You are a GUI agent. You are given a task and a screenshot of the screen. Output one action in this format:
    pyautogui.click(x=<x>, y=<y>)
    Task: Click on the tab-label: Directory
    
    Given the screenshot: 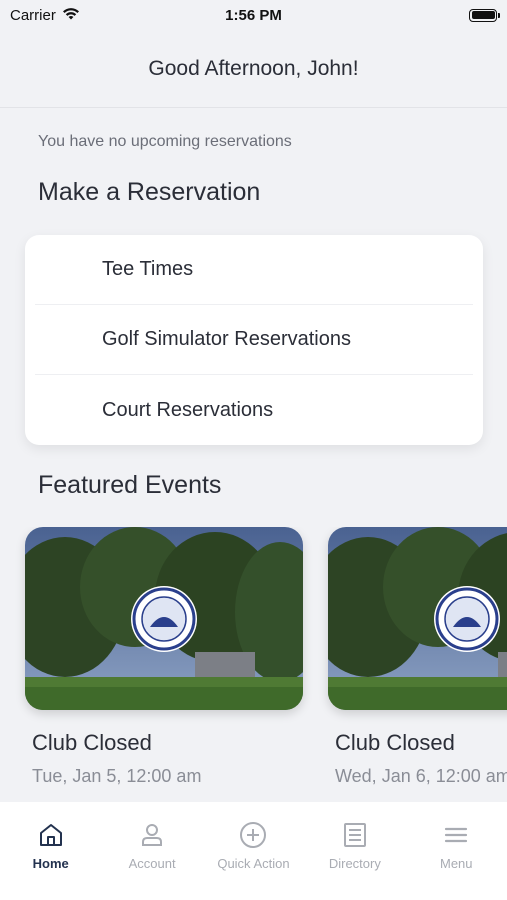 What is the action you would take?
    pyautogui.click(x=354, y=863)
    